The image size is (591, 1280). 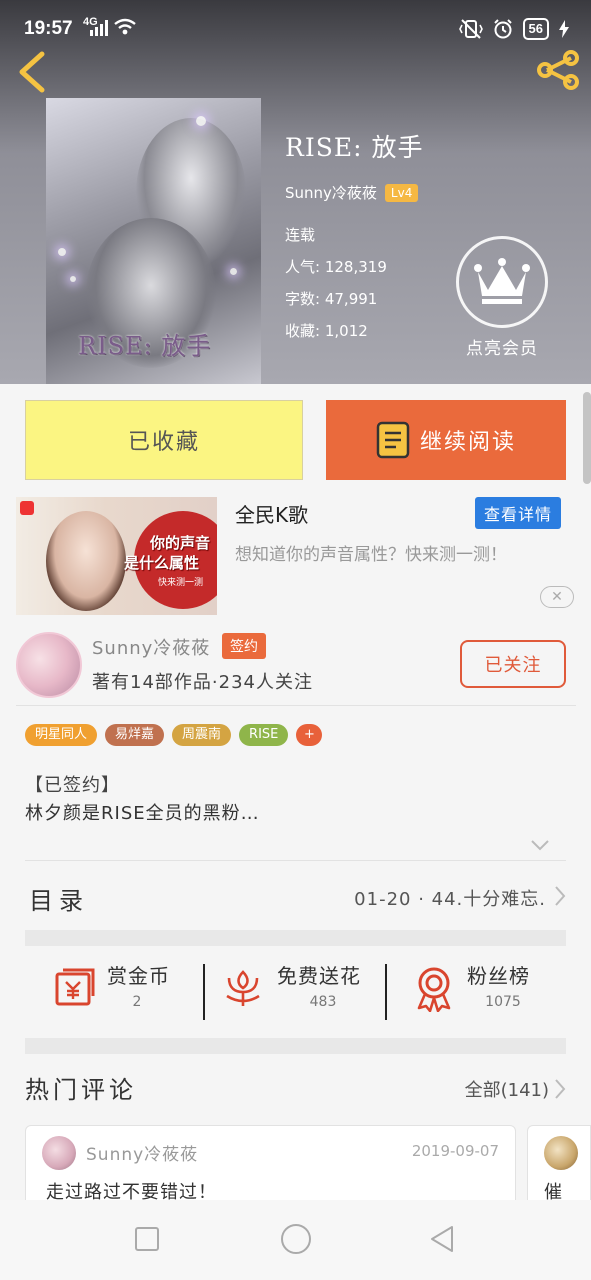 What do you see at coordinates (181, 583) in the screenshot?
I see `ad-image-small-text: 快来测一测` at bounding box center [181, 583].